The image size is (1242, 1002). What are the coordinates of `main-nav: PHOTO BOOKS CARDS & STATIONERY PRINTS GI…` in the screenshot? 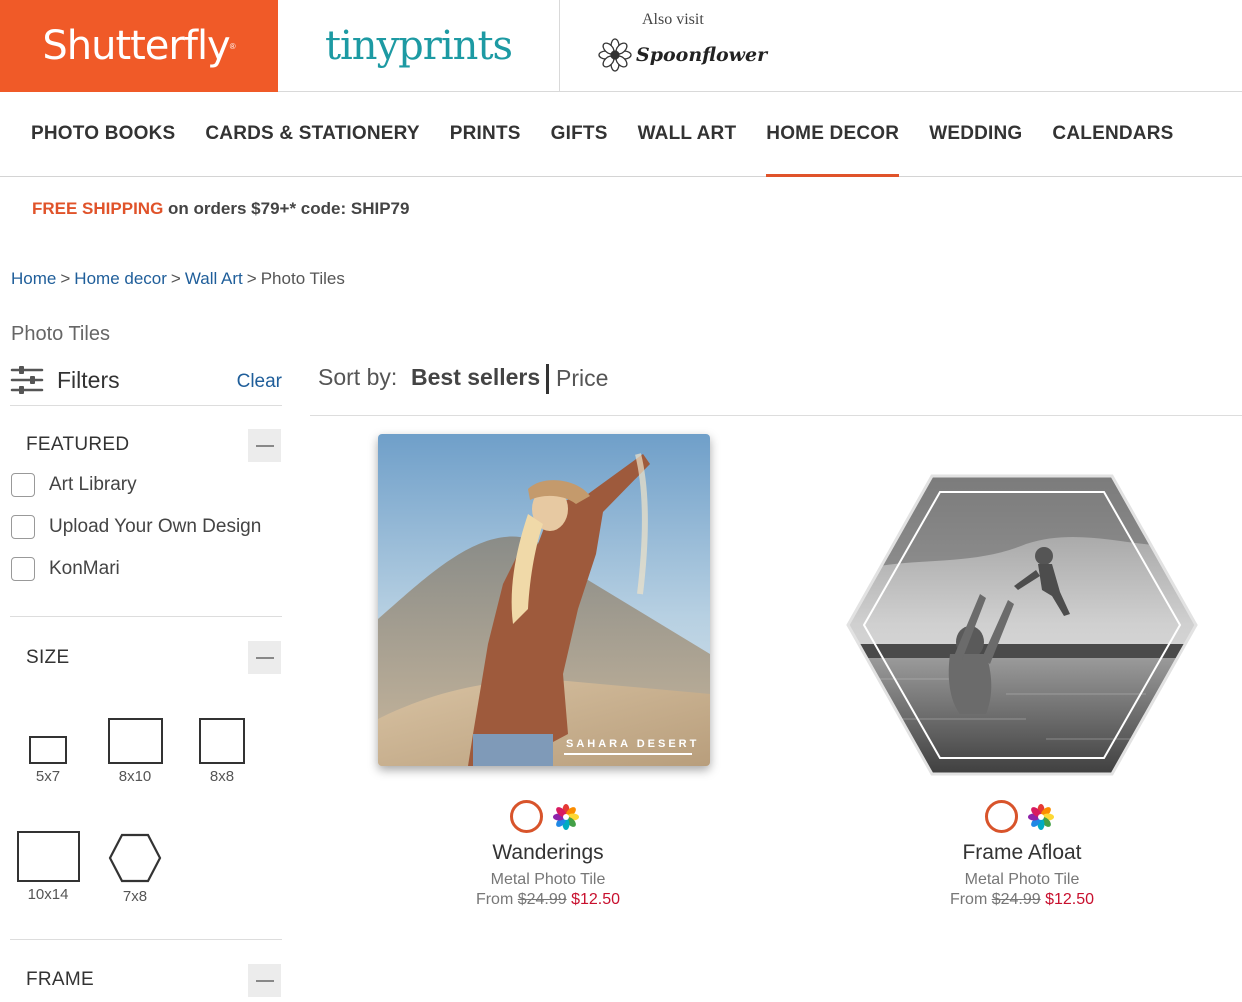 It's located at (621, 134).